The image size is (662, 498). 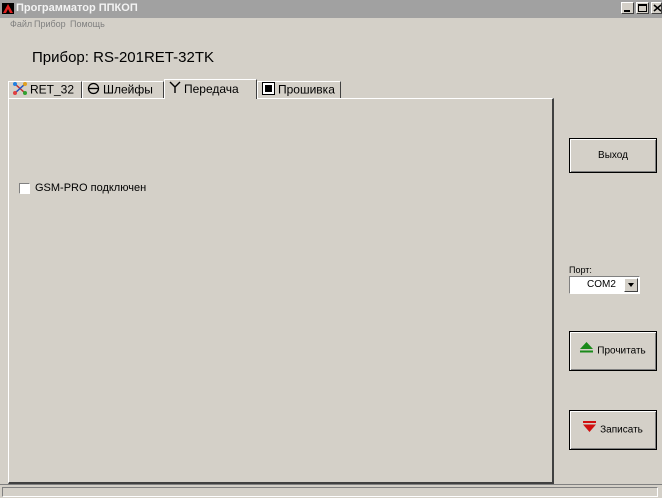 What do you see at coordinates (621, 351) in the screenshot?
I see `read-label: Прочитать` at bounding box center [621, 351].